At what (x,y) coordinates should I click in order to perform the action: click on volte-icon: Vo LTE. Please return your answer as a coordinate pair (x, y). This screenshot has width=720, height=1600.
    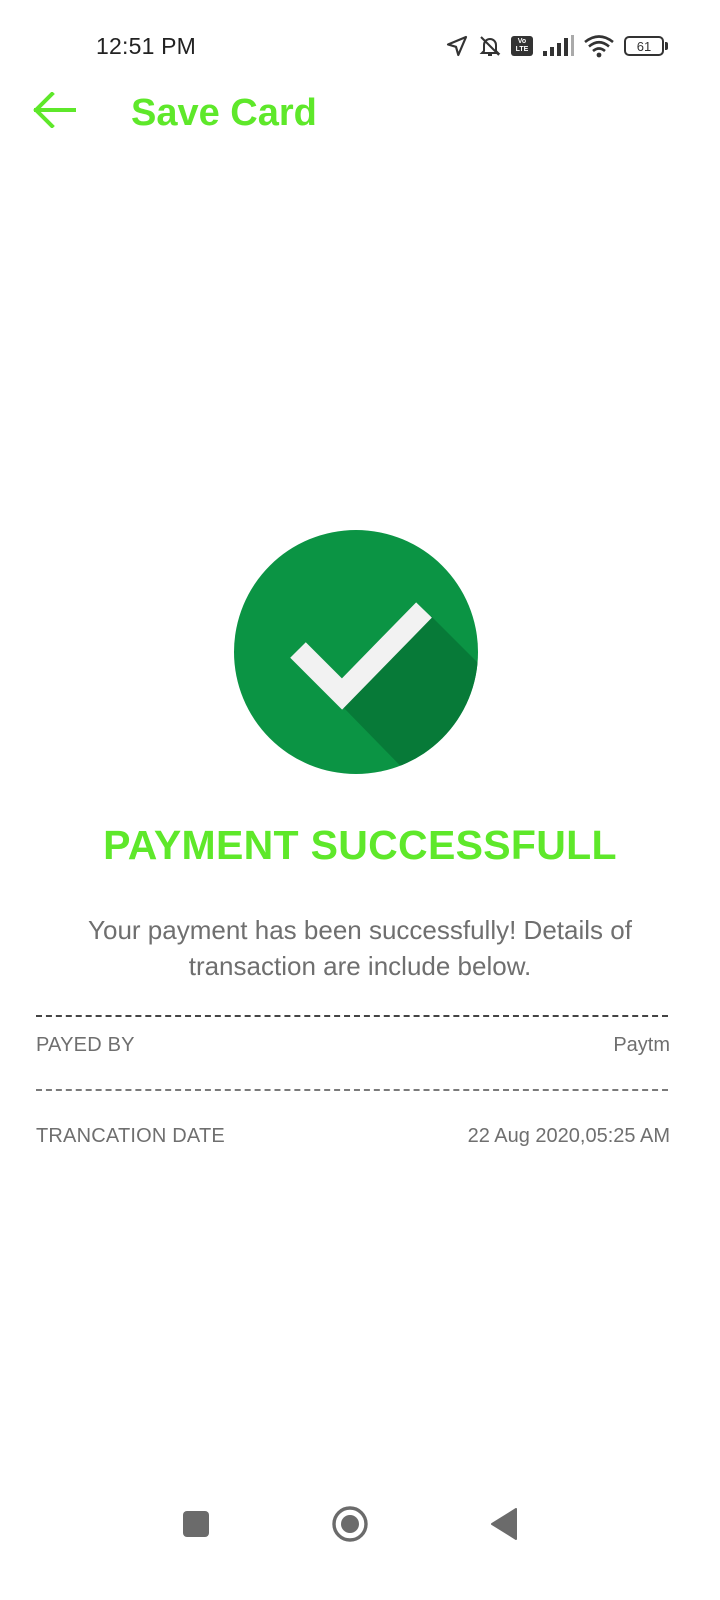
    Looking at the image, I should click on (522, 46).